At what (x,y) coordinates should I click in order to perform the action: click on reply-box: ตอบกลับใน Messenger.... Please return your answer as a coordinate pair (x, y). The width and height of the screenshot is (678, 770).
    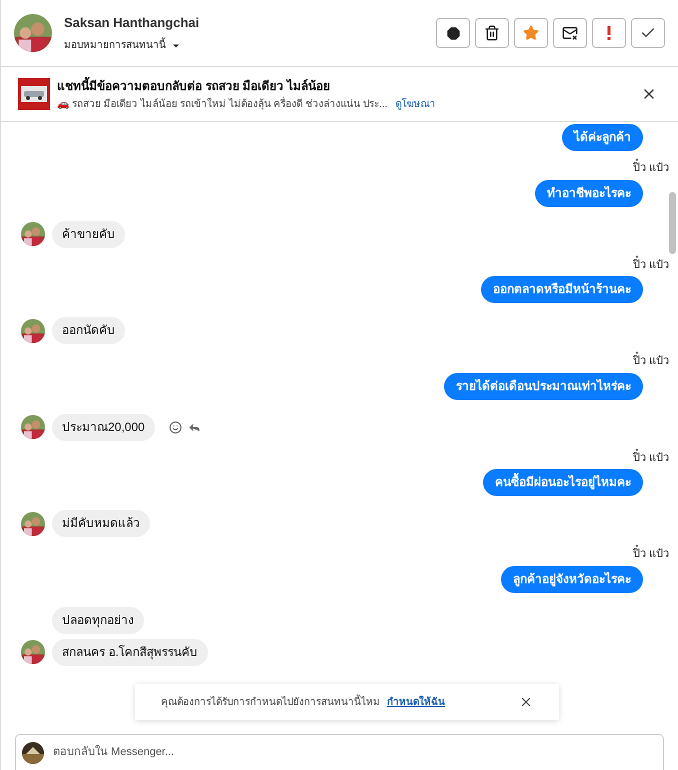
    Looking at the image, I should click on (339, 752).